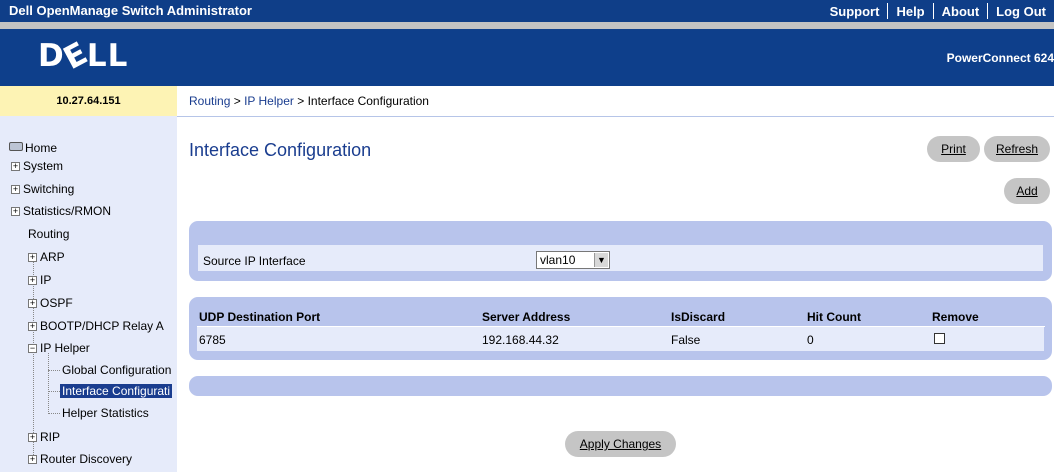 The width and height of the screenshot is (1054, 472). I want to click on sidebar-item-ospf: + OSPF, so click(50, 303).